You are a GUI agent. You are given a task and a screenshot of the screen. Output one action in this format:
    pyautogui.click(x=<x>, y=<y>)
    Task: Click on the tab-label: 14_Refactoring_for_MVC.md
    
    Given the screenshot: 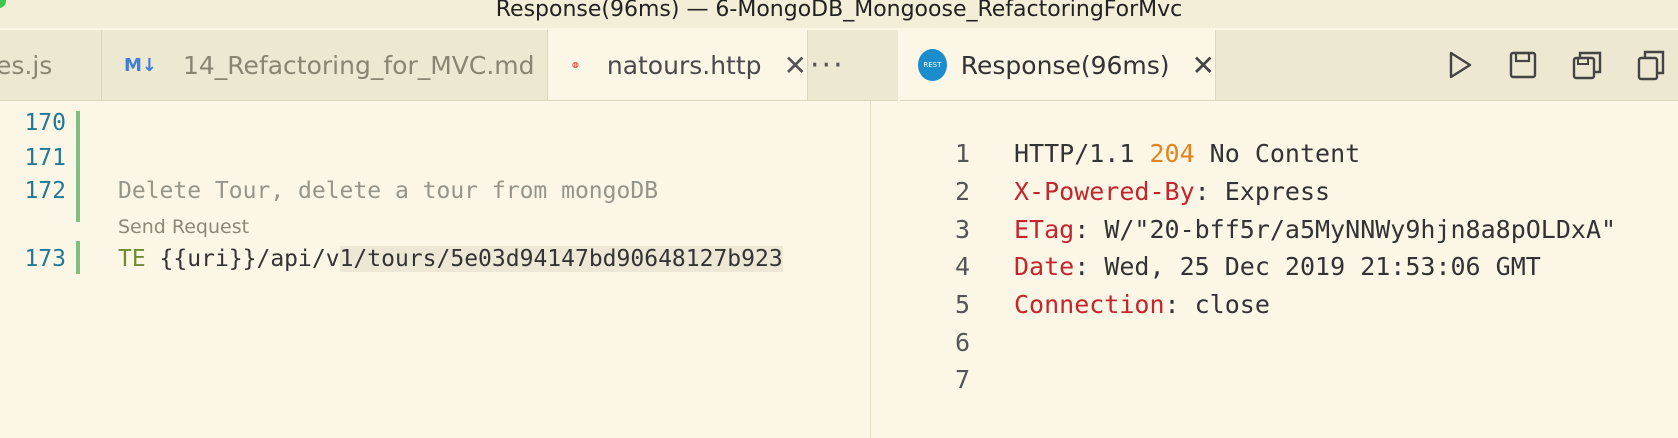 What is the action you would take?
    pyautogui.click(x=359, y=65)
    